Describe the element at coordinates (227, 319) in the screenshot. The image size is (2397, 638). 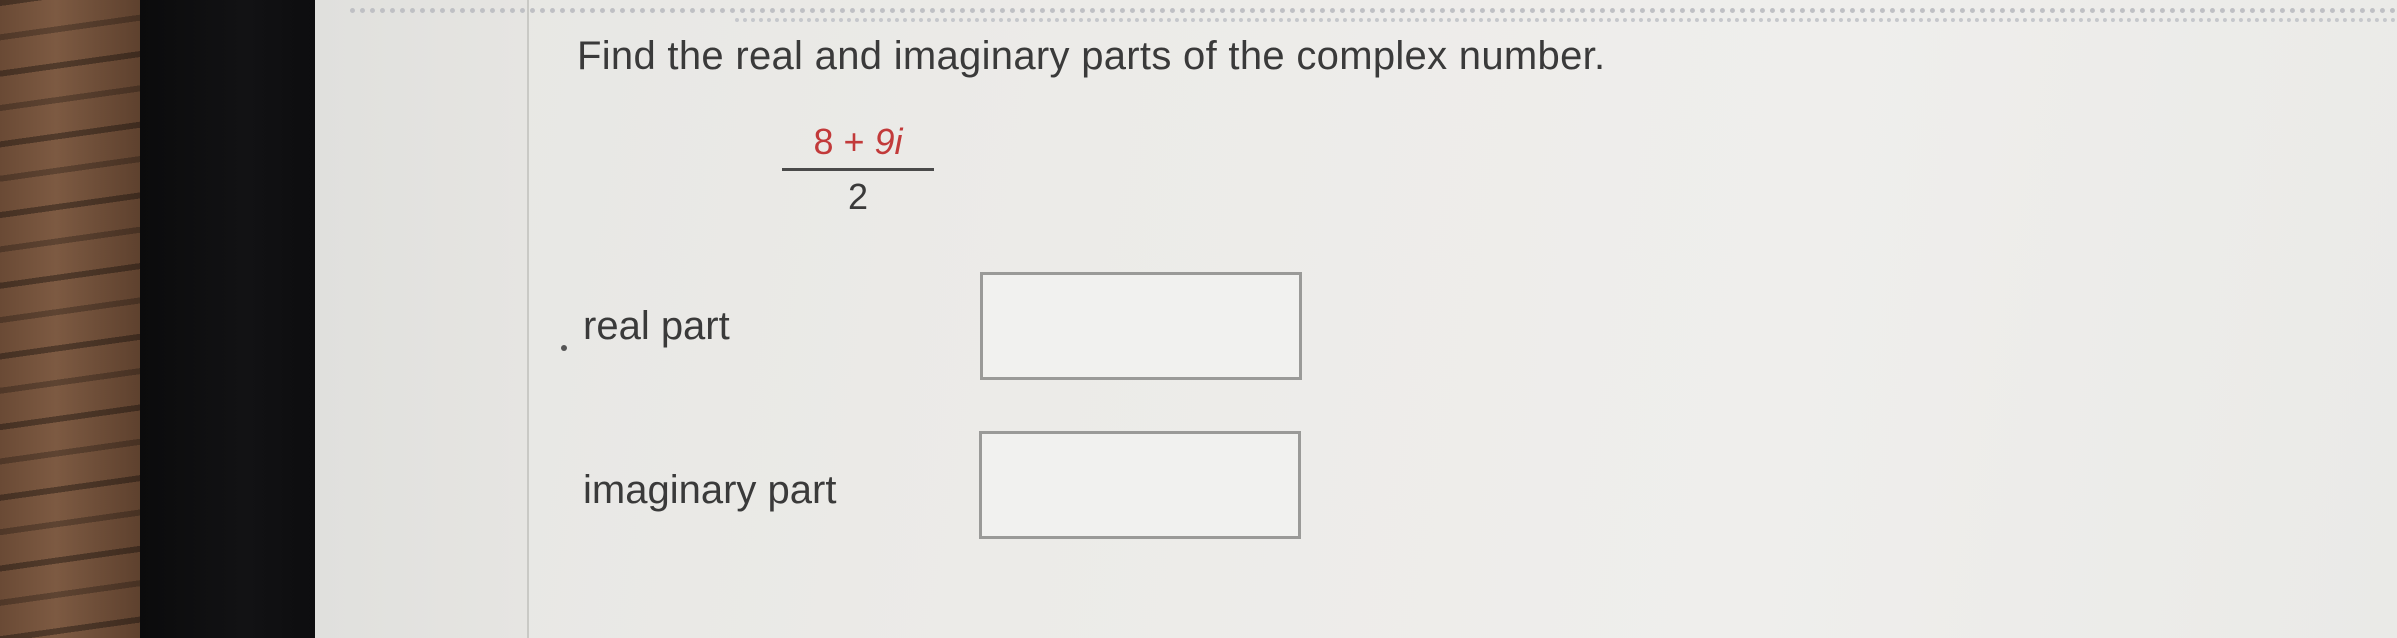
I see `monitor-bezel` at that location.